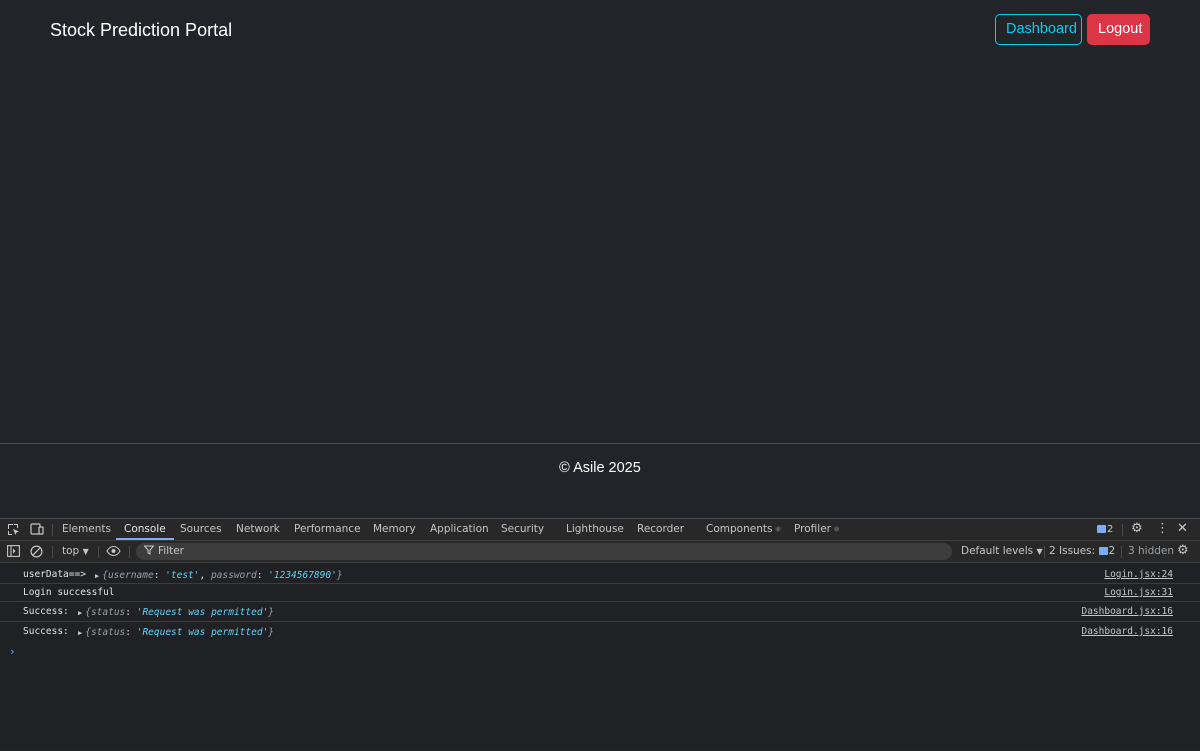 Image resolution: width=1200 pixels, height=751 pixels. I want to click on log-levels-dropdown: Default levels ▼, so click(1002, 551).